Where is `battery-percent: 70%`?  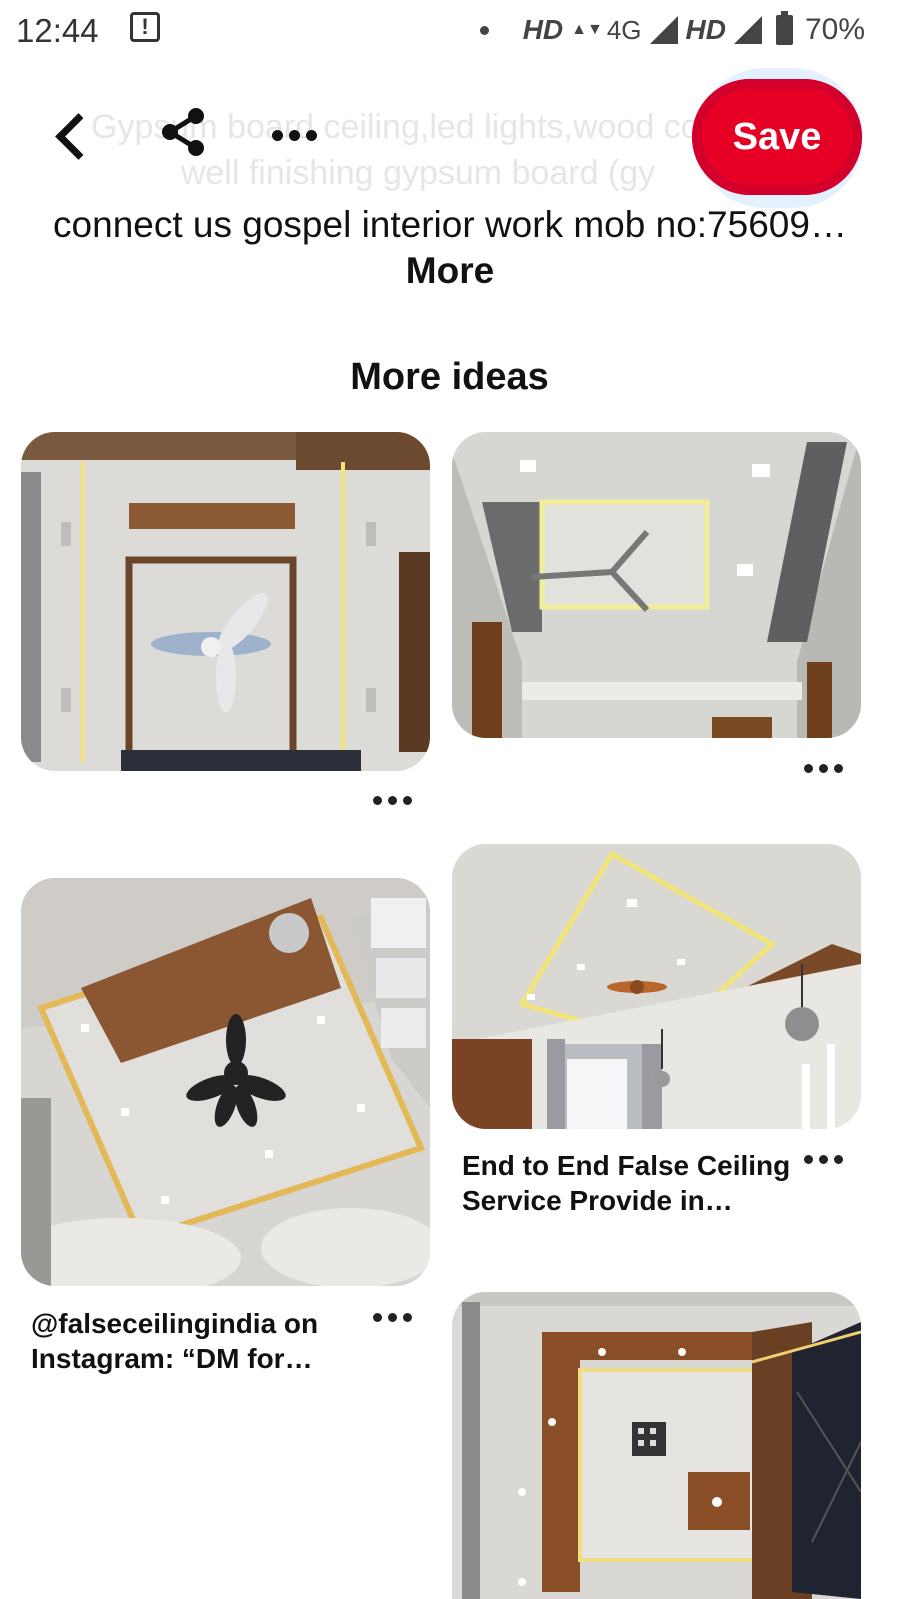 battery-percent: 70% is located at coordinates (834, 29).